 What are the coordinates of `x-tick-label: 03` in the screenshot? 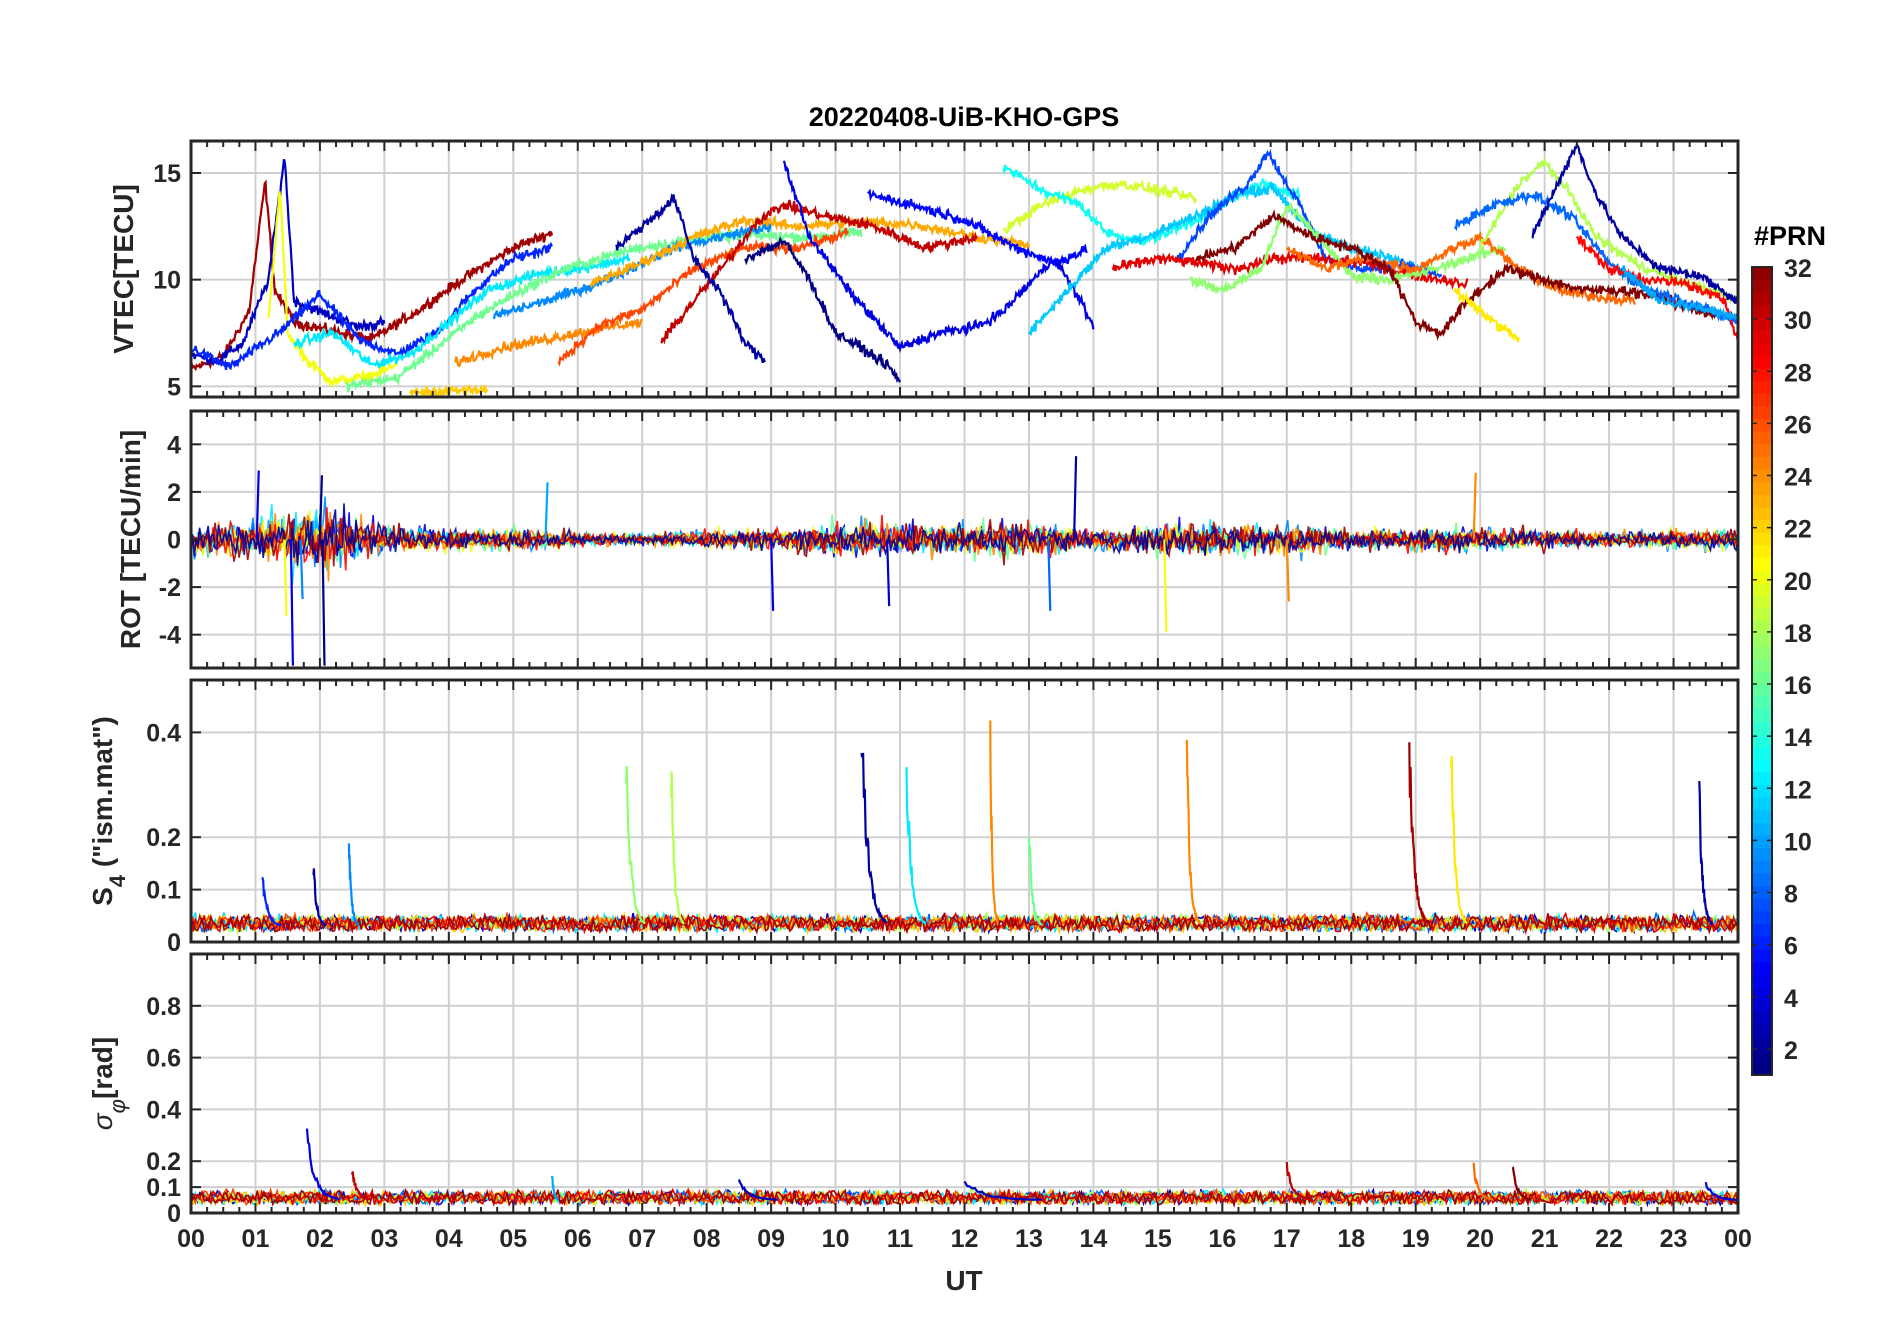 It's located at (384, 1239).